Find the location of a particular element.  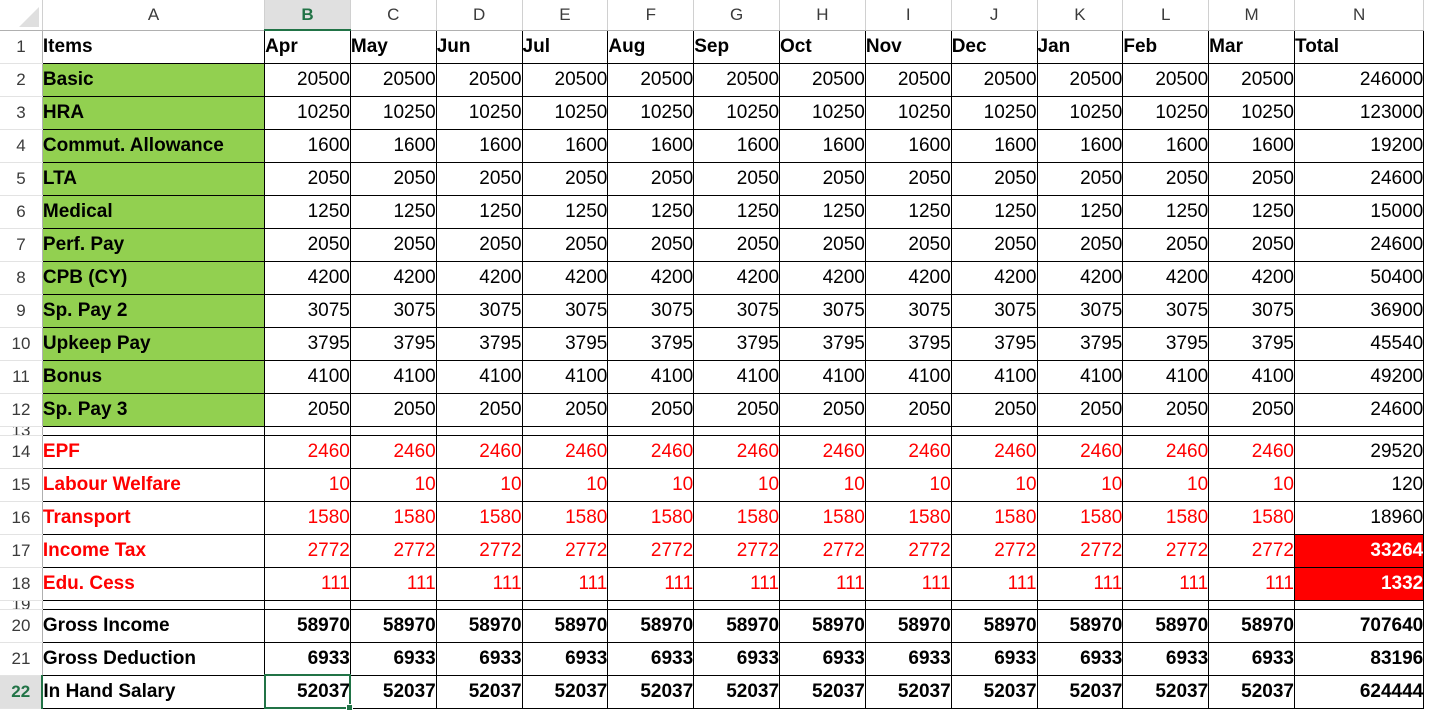

row-label-cell: Upkeep Pay is located at coordinates (153, 343).